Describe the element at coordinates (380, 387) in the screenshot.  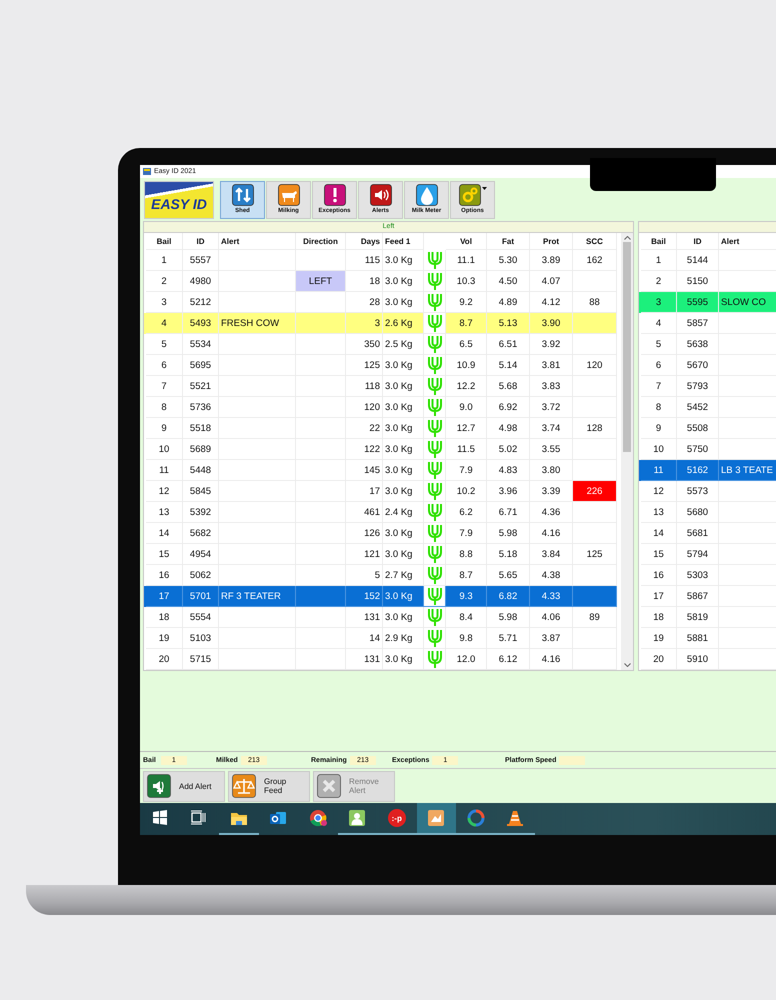
I see `table-row: 7 5521 118 3.0 Kg 12.2 5.68 3.83` at that location.